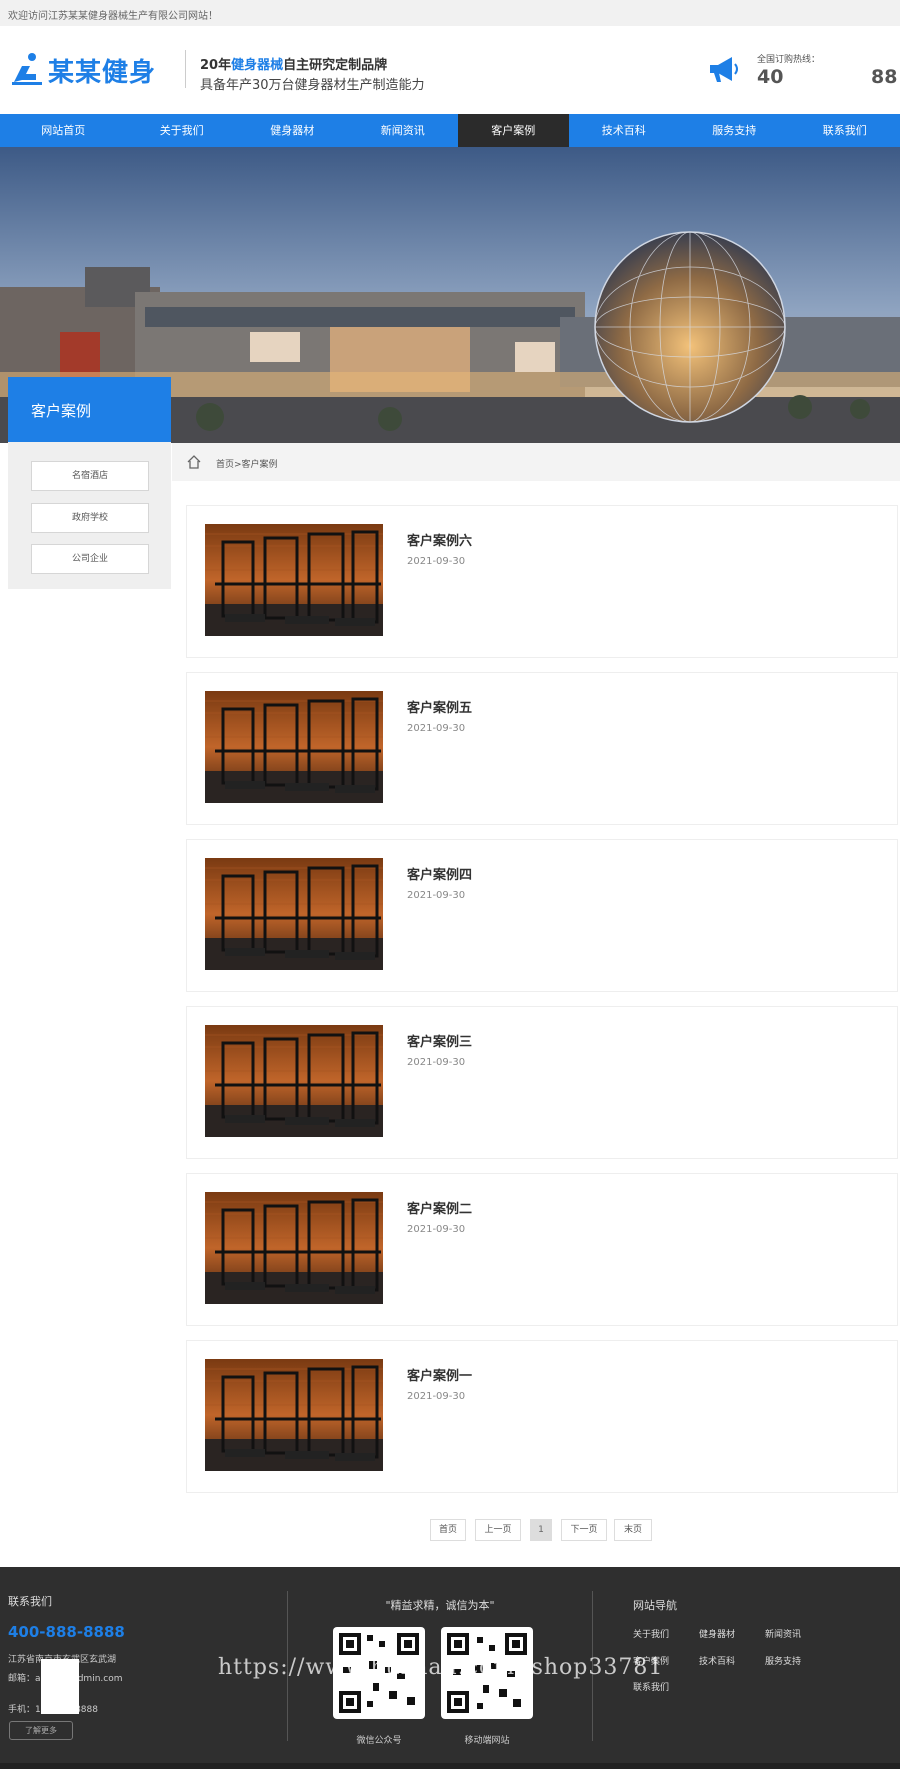  Describe the element at coordinates (542, 1249) in the screenshot. I see `case-card: 客户案例二 2021-09-30` at that location.